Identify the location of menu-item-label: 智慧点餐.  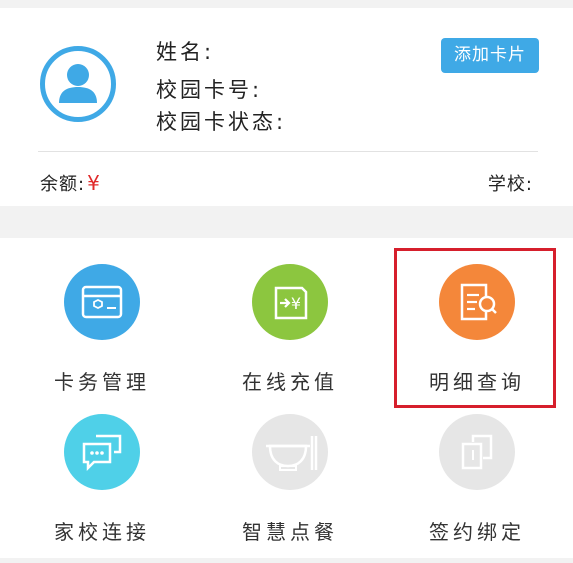
(290, 532).